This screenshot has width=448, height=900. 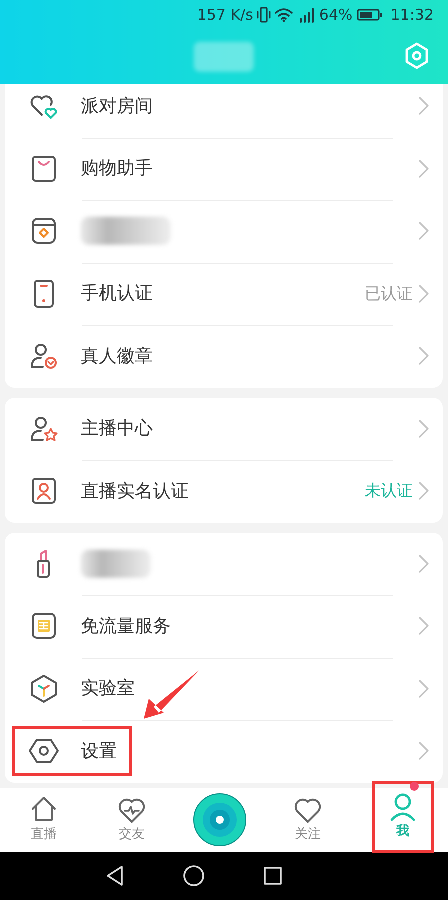 What do you see at coordinates (224, 689) in the screenshot?
I see `menu-item: 实验室` at bounding box center [224, 689].